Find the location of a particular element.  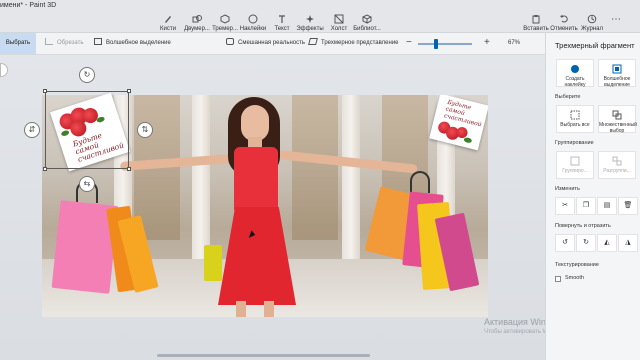

rotate-z-handle: ↻ is located at coordinates (87, 75).